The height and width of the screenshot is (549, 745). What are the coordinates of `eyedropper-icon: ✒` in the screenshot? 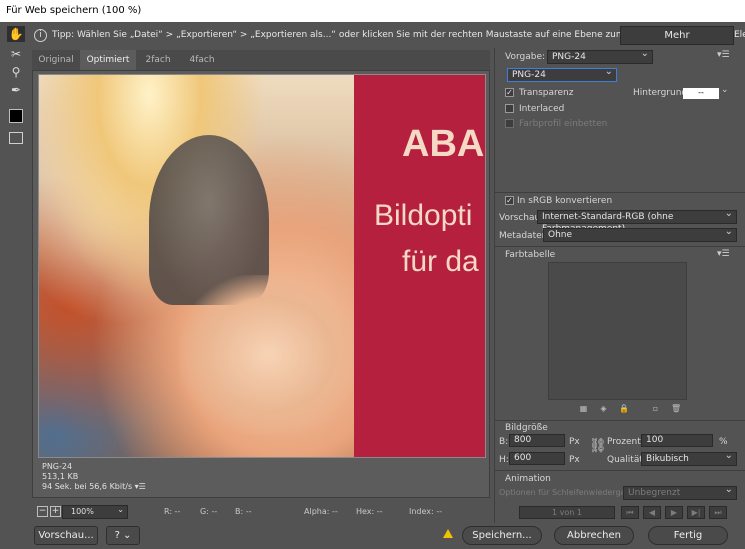 It's located at (16, 90).